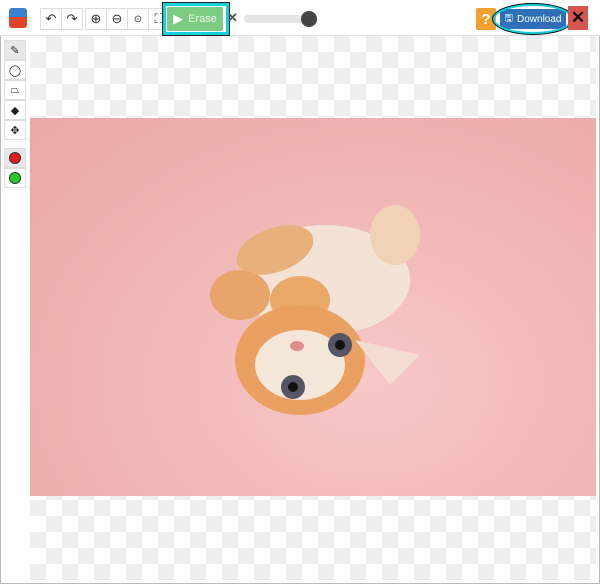  I want to click on pencil-icon: ✎, so click(15, 50).